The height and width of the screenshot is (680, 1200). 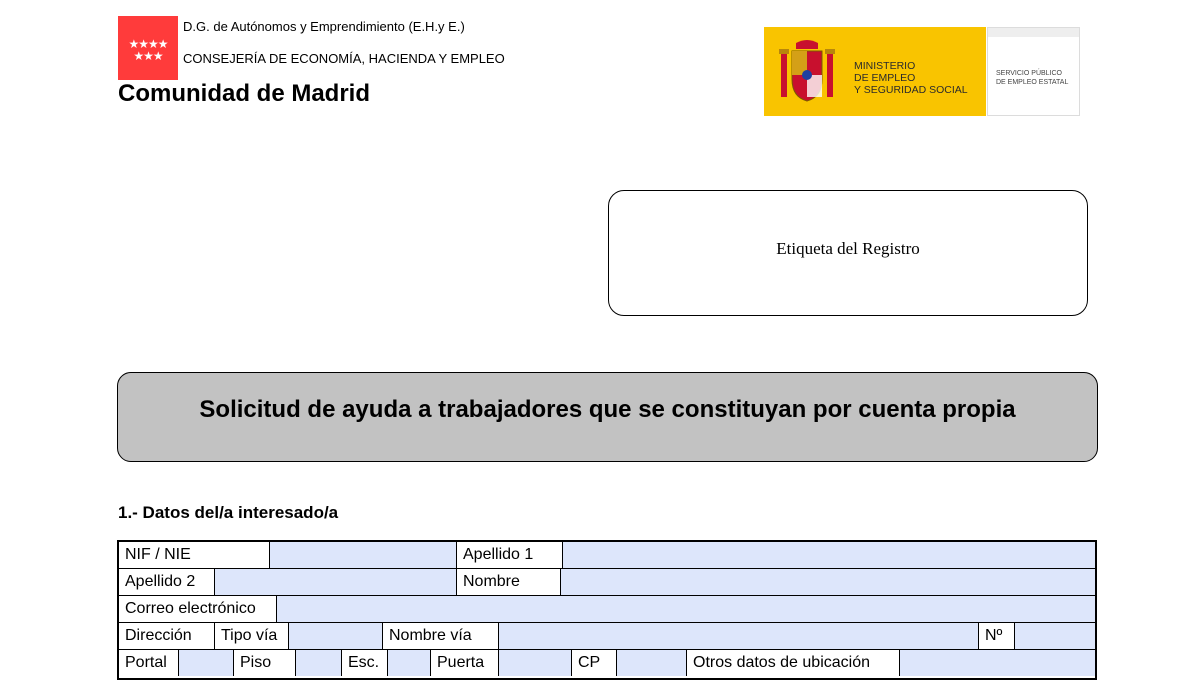 I want to click on cp-label: CP, so click(x=594, y=663).